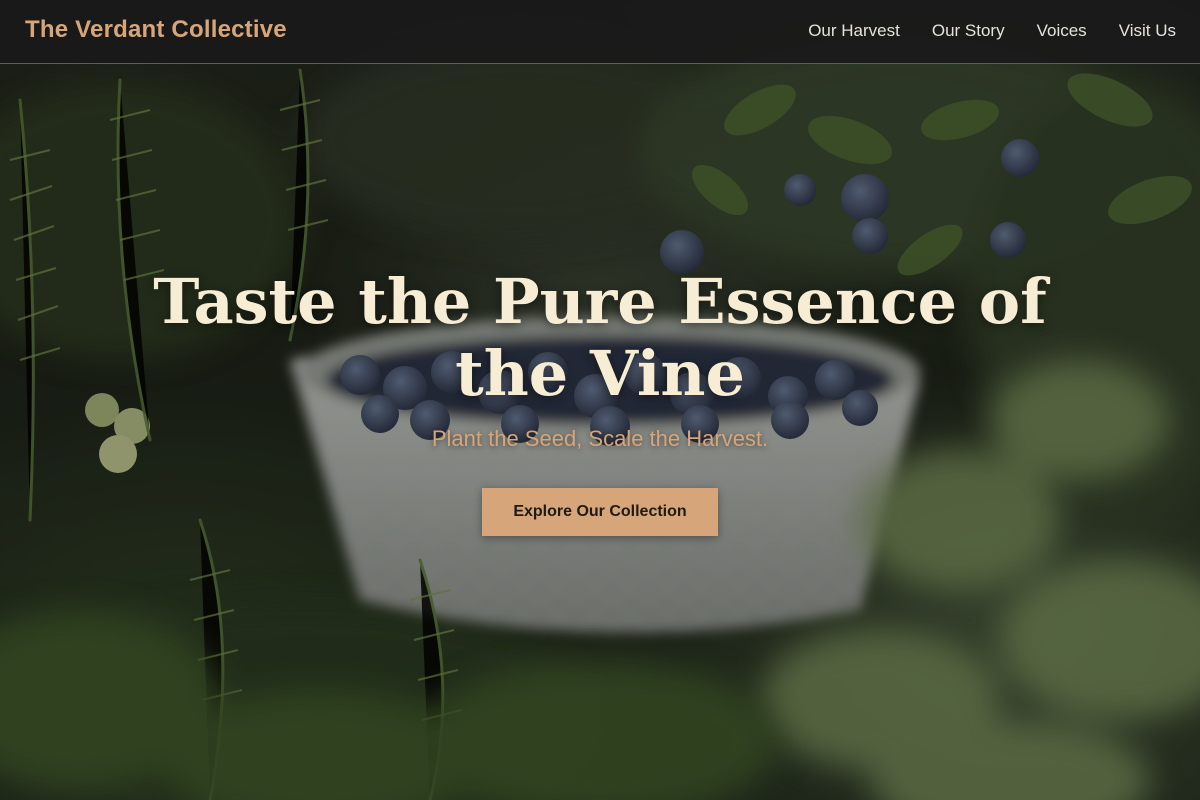 The image size is (1200, 800). Describe the element at coordinates (600, 438) in the screenshot. I see `hero-subtitle: Plant the Seed, Scale the Harvest.` at that location.